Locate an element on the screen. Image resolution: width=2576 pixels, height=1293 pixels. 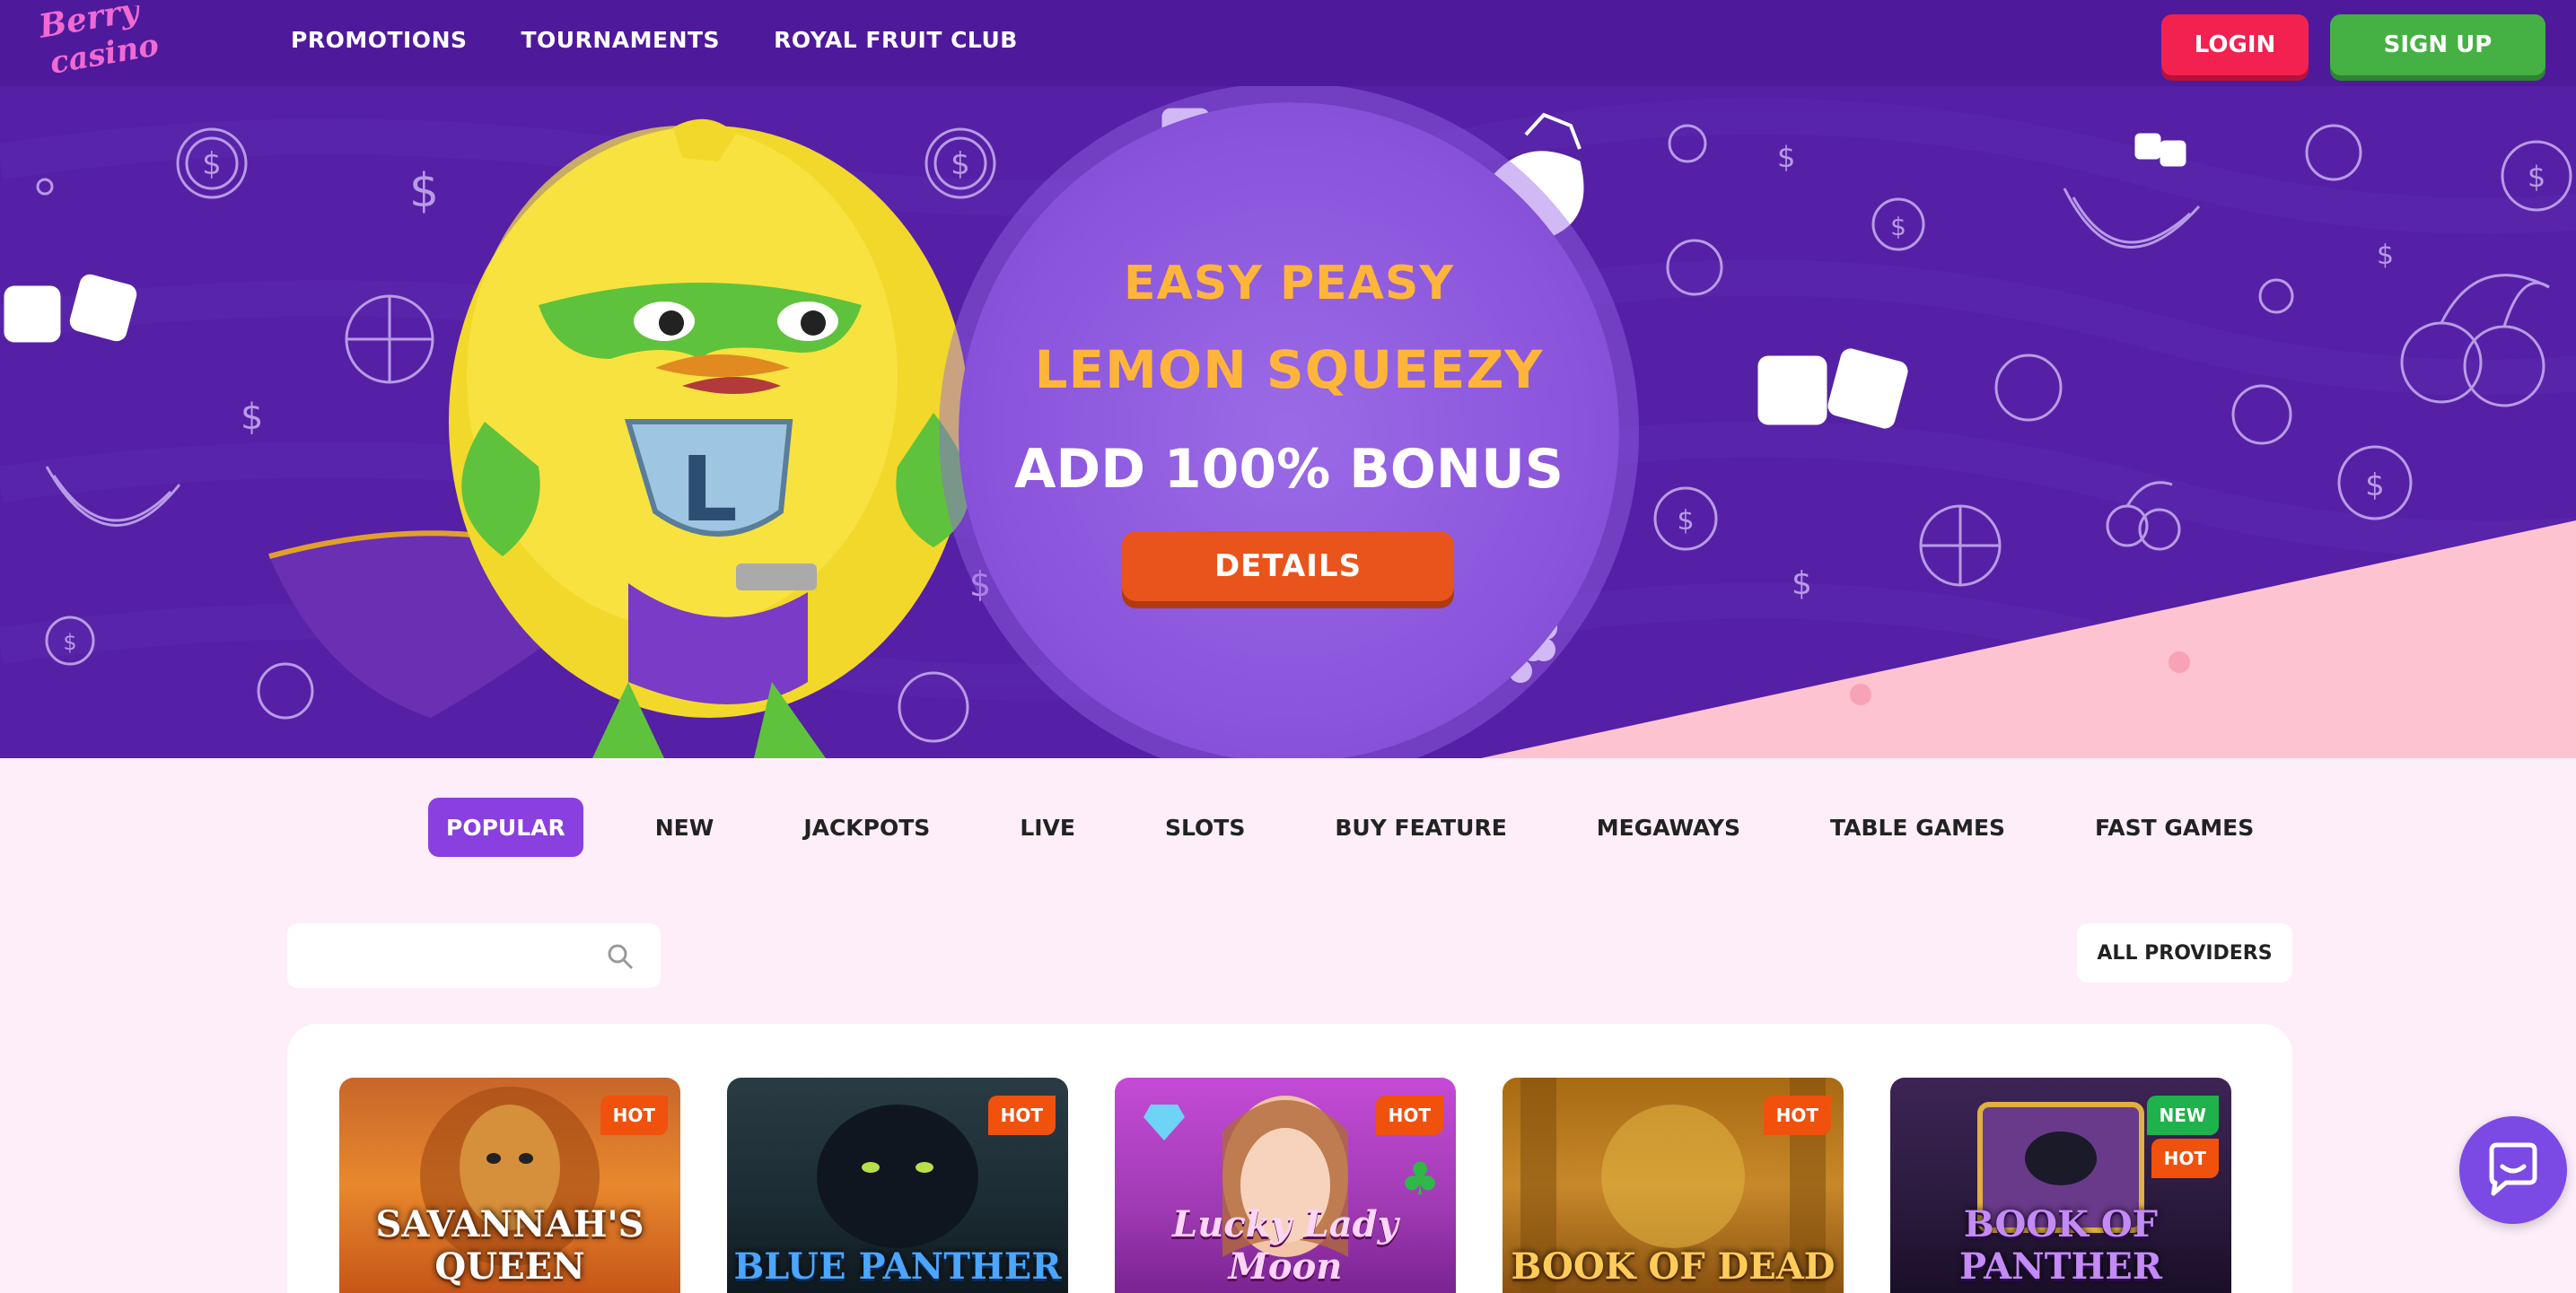
nav-royal-fruit-club: ROYAL FRUIT CLUB is located at coordinates (896, 40).